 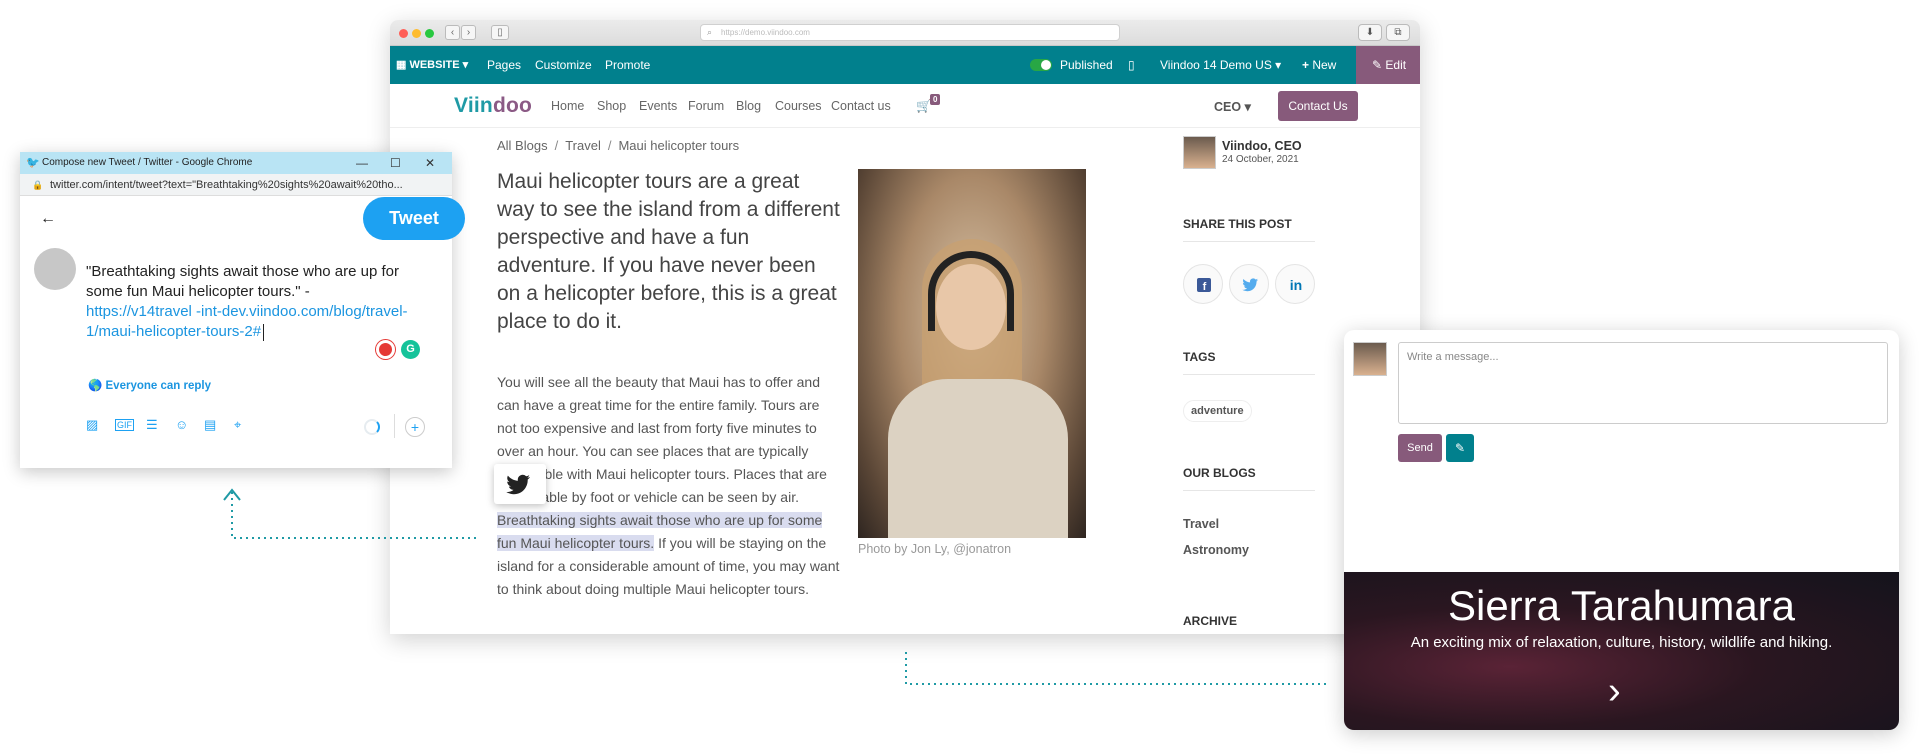 I want to click on connector-left, so click(x=353, y=515).